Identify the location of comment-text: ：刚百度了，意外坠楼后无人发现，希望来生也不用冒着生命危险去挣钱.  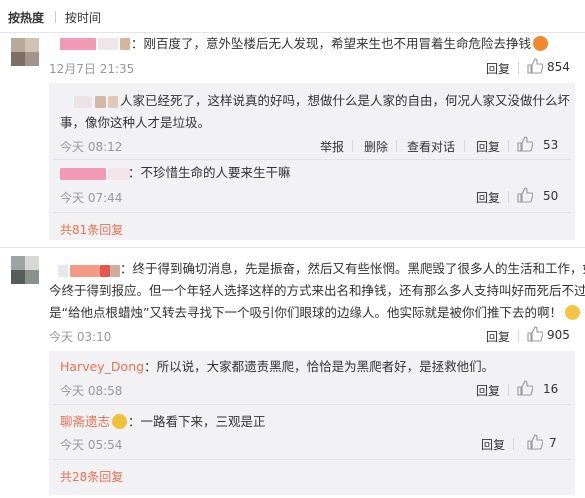
(340, 43).